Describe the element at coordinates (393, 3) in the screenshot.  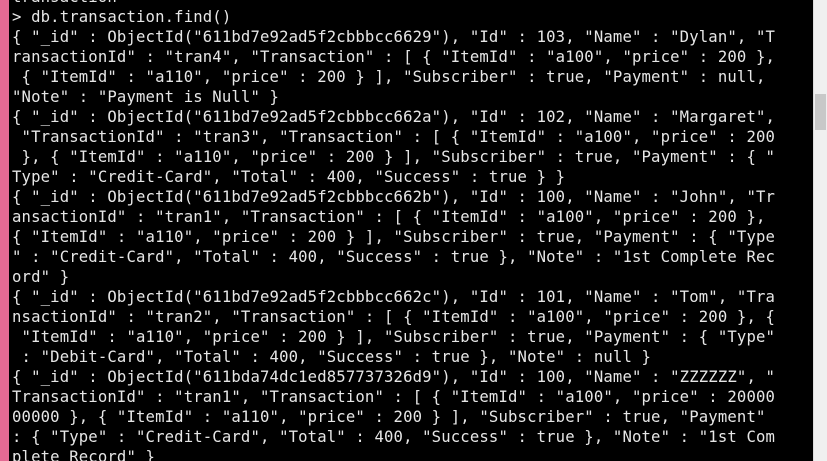
I see `terminal-line: transaction` at that location.